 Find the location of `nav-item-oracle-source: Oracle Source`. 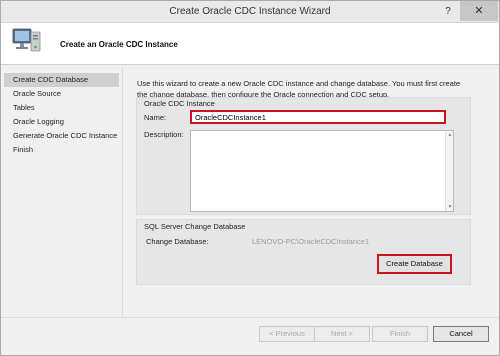

nav-item-oracle-source: Oracle Source is located at coordinates (61, 94).